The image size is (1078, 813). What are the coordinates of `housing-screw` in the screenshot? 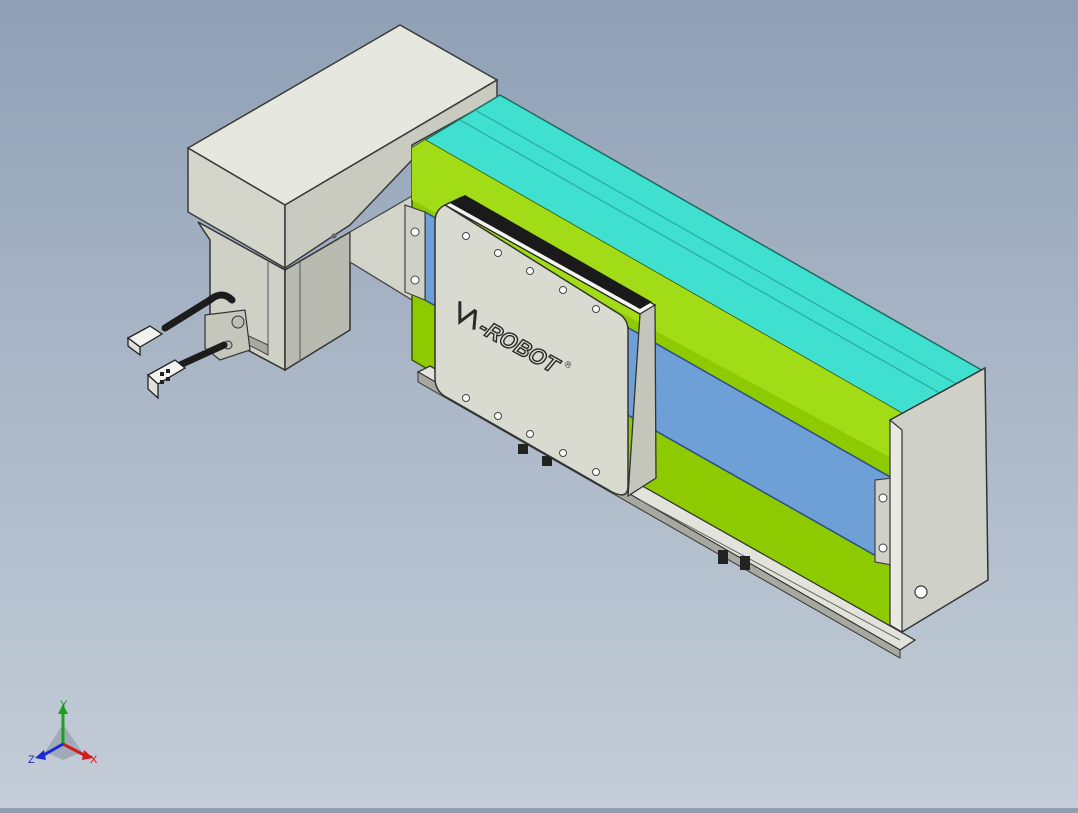 It's located at (334, 236).